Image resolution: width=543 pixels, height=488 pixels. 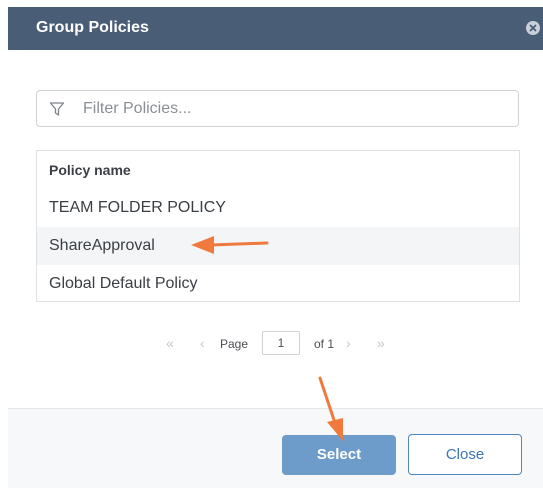 What do you see at coordinates (348, 343) in the screenshot?
I see `next-page-icon: ›` at bounding box center [348, 343].